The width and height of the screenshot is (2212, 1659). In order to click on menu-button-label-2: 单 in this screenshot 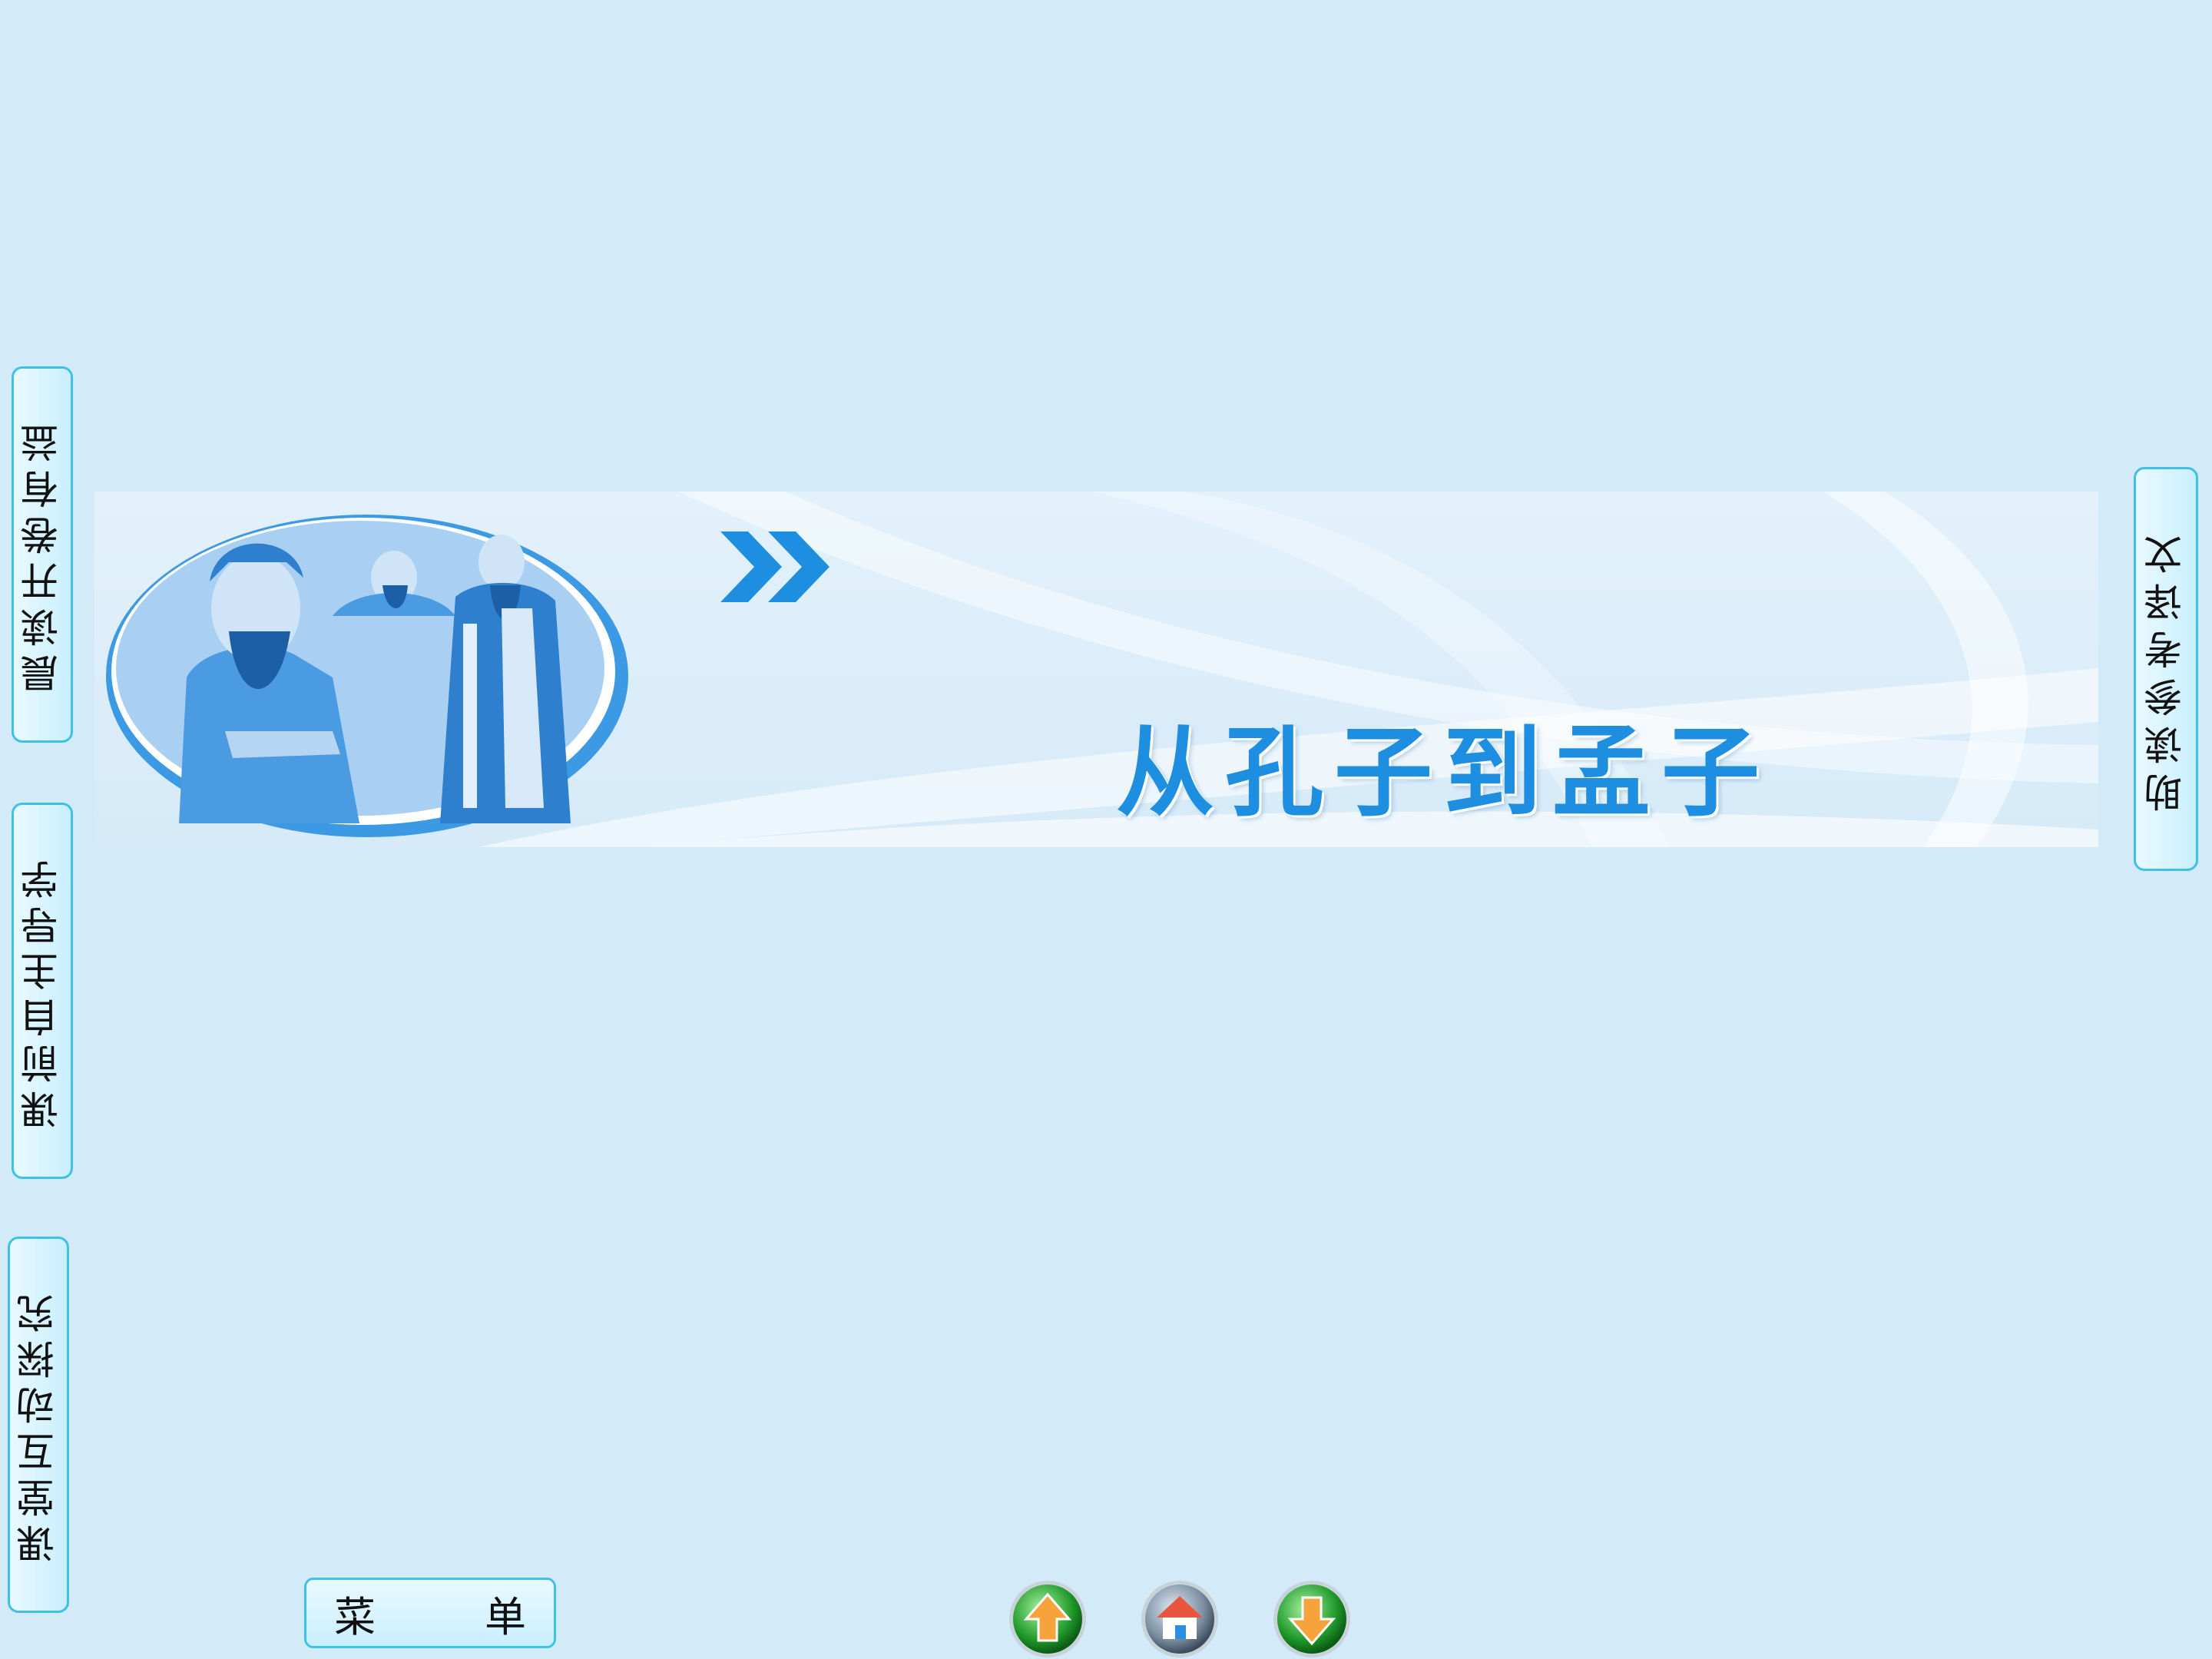, I will do `click(506, 1617)`.